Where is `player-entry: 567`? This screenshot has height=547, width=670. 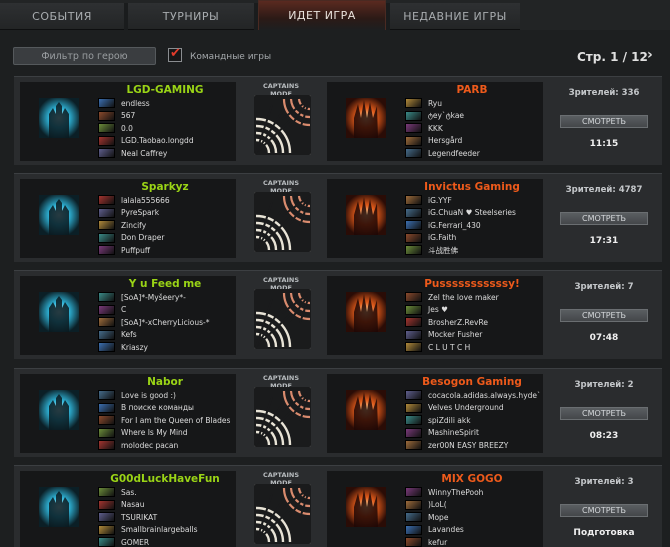
player-entry: 567 is located at coordinates (146, 116).